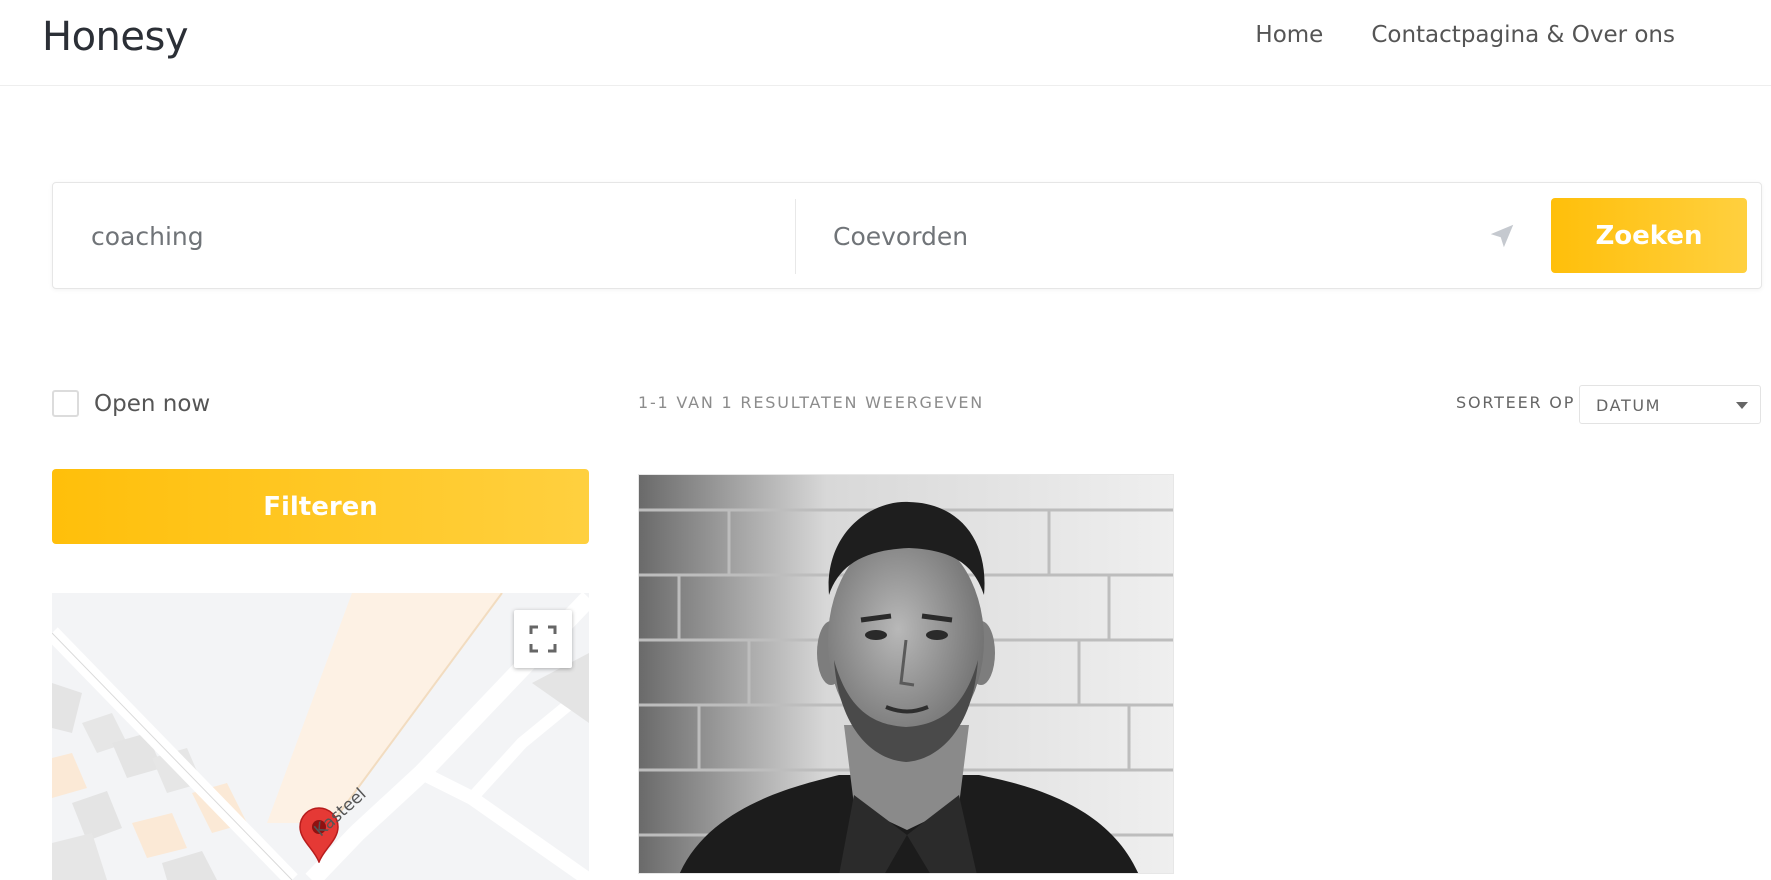  I want to click on listing-card, so click(906, 674).